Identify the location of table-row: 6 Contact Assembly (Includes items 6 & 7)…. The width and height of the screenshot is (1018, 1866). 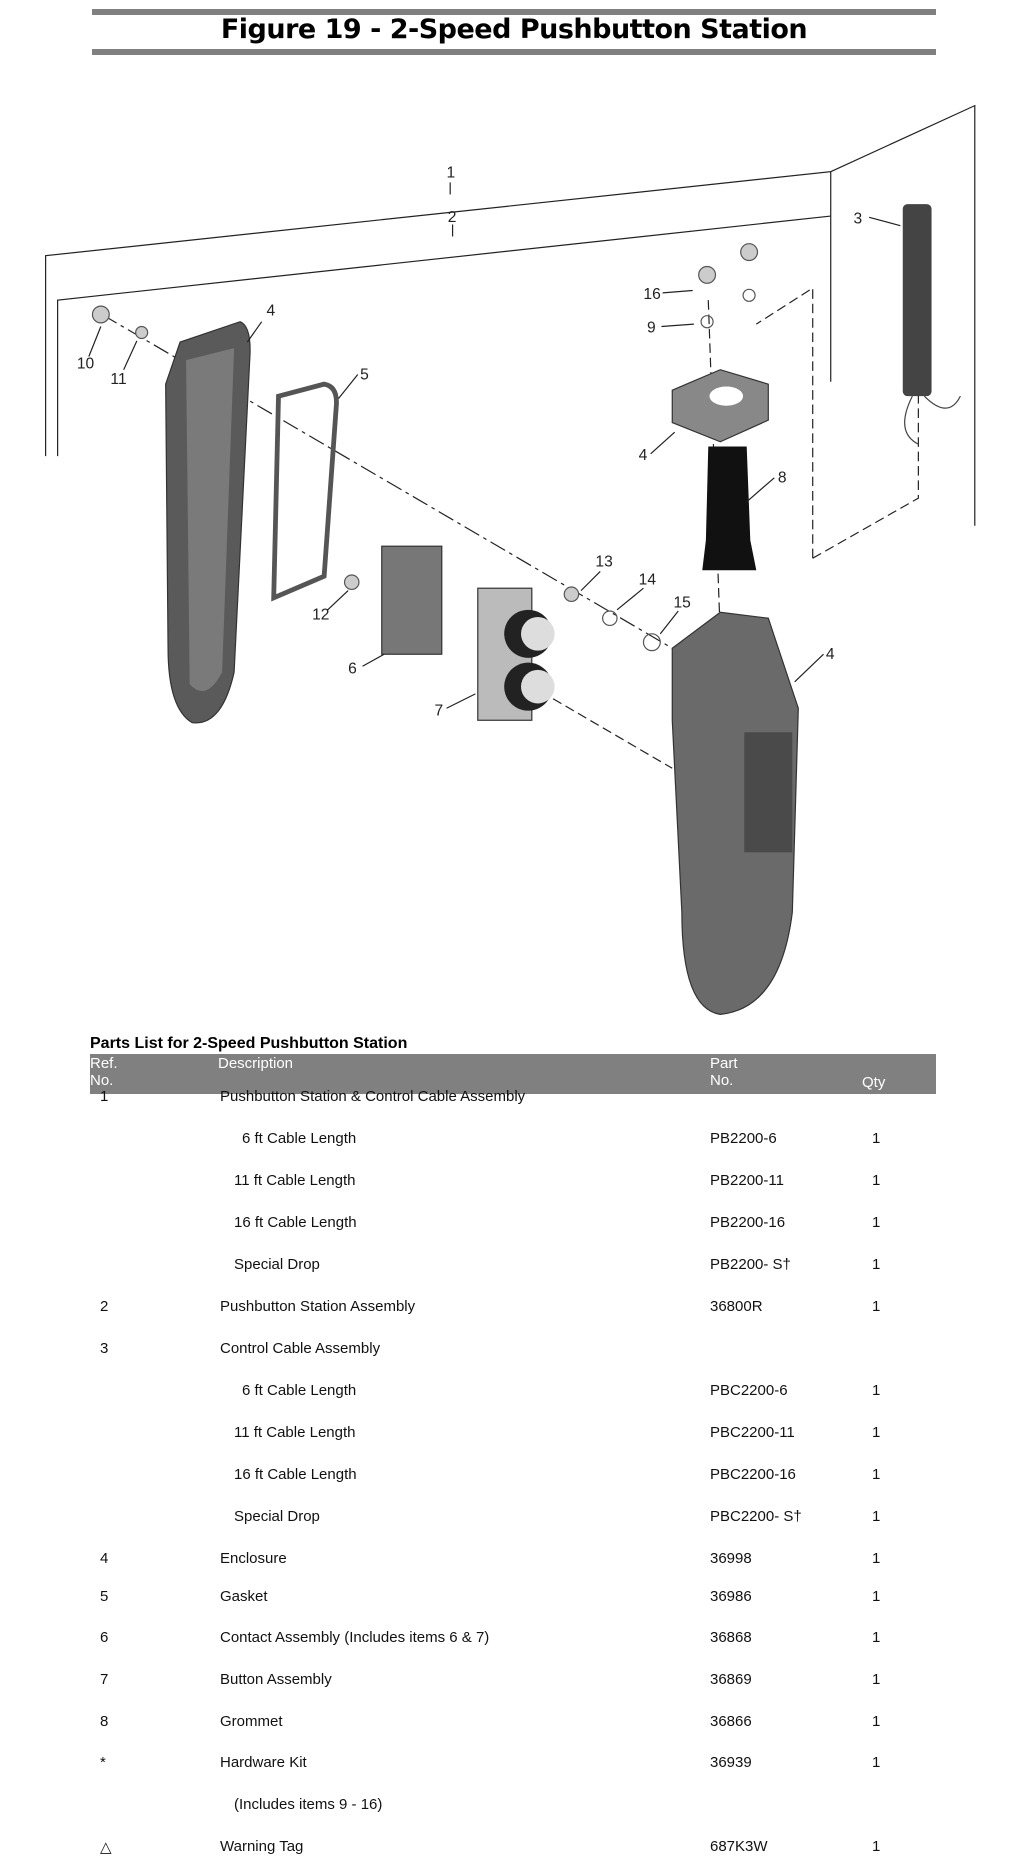
(513, 1639).